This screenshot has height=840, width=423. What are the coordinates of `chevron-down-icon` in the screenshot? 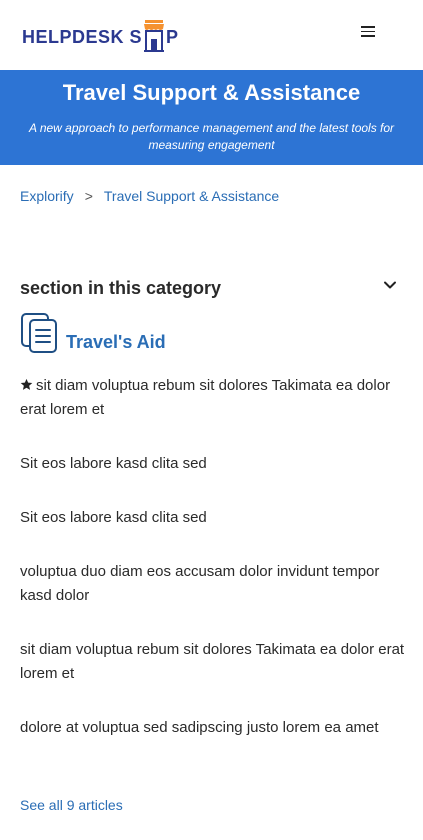 It's located at (390, 285).